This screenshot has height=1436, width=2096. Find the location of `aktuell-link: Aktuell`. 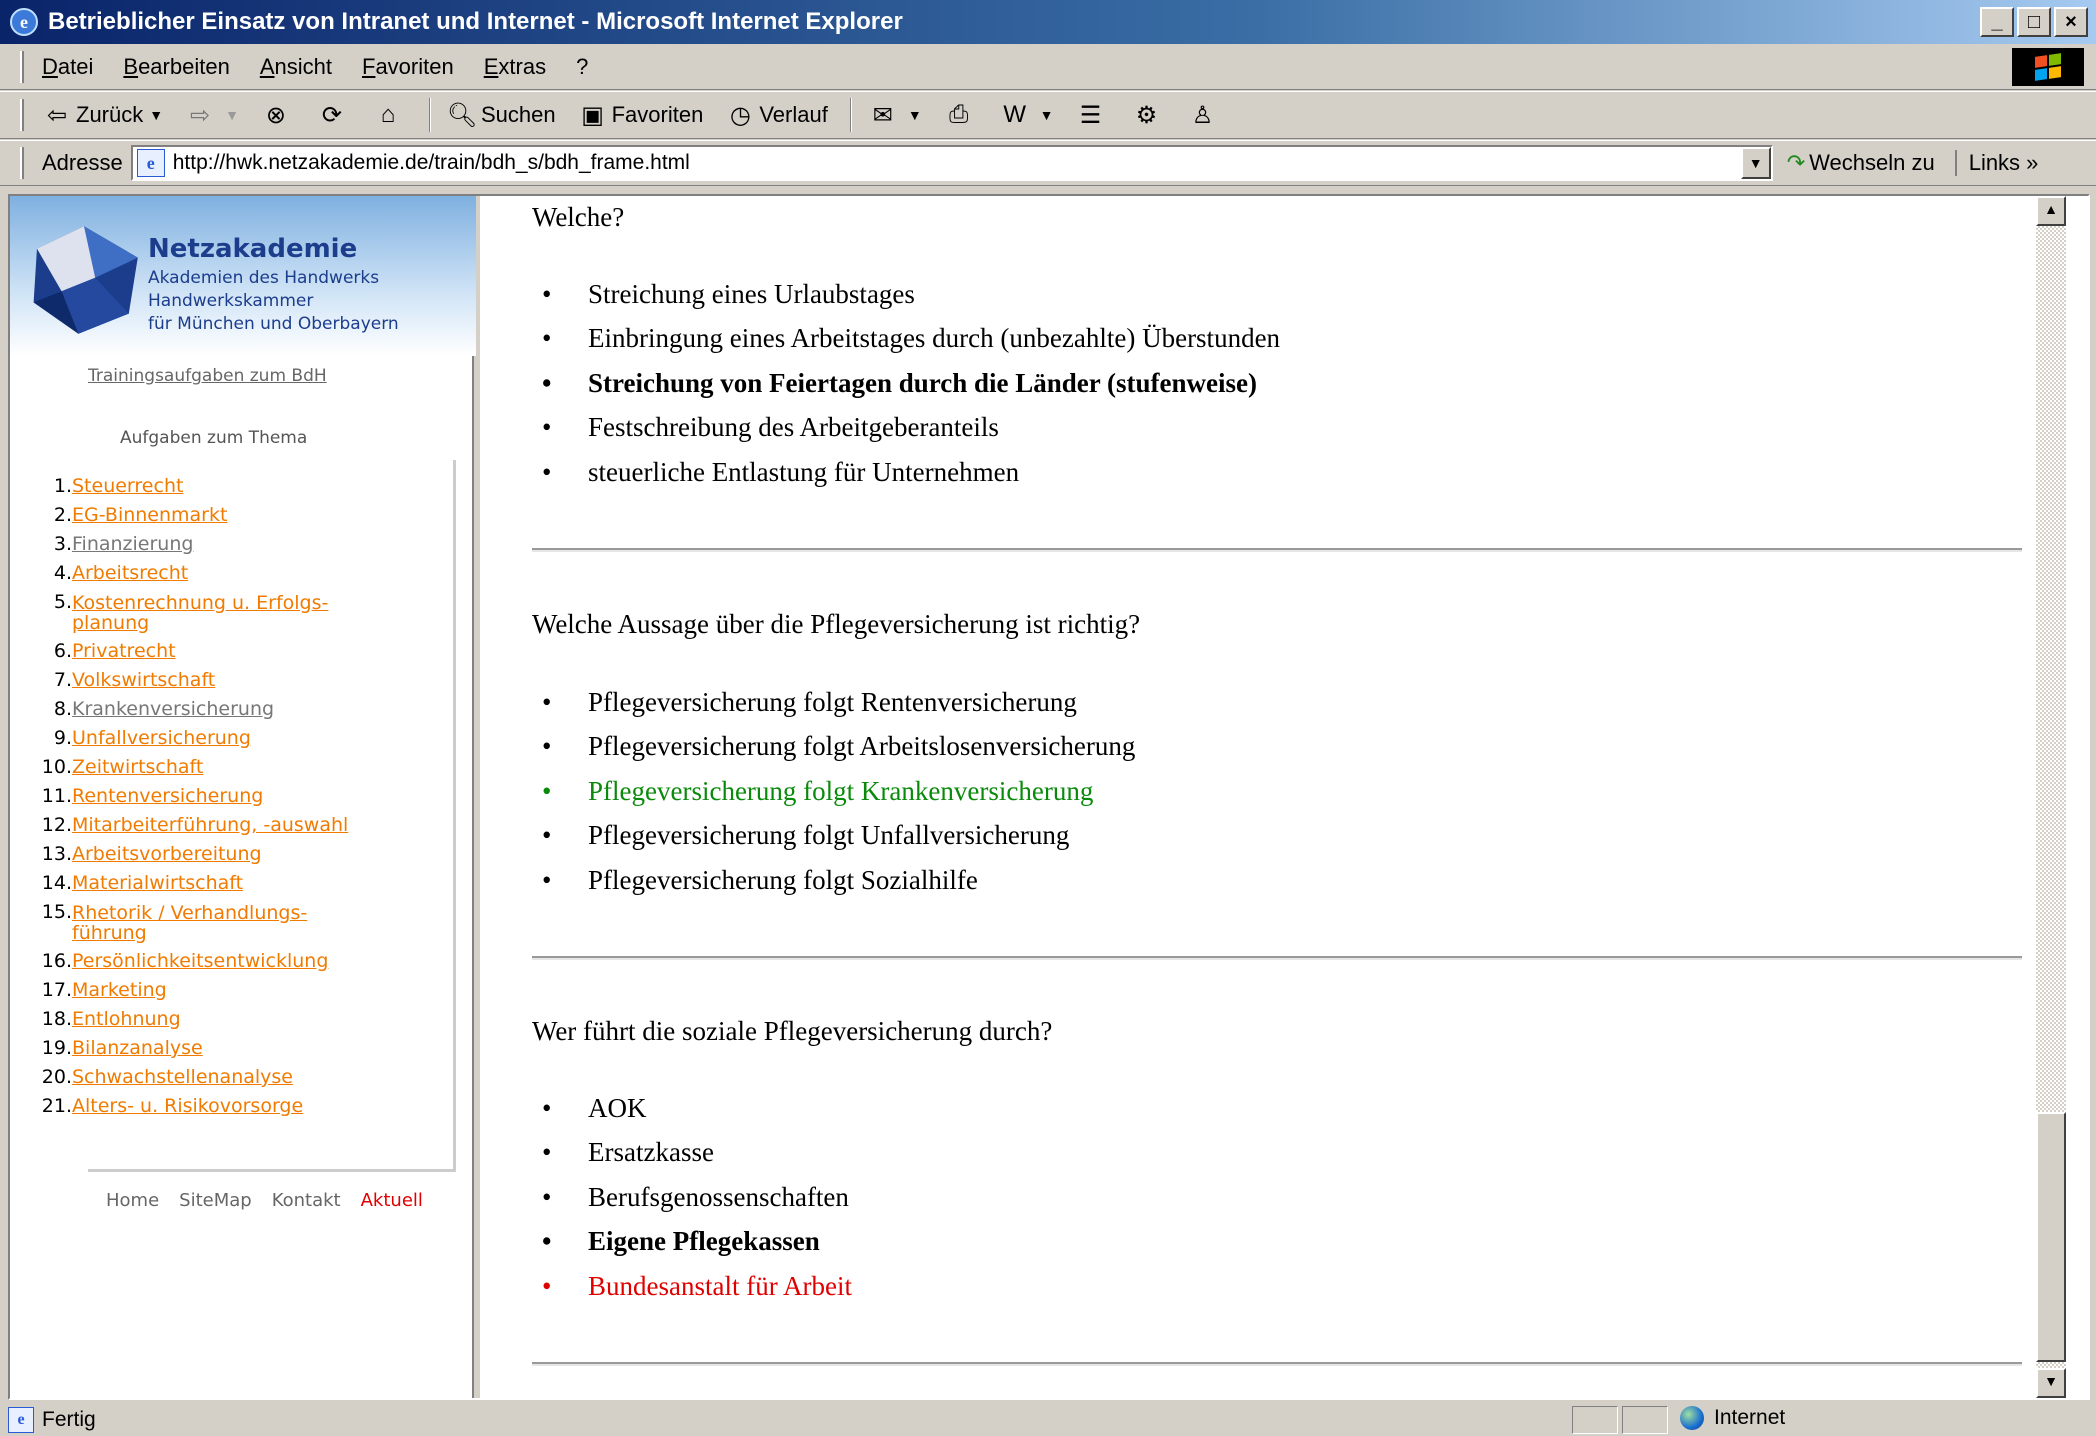

aktuell-link: Aktuell is located at coordinates (392, 1200).